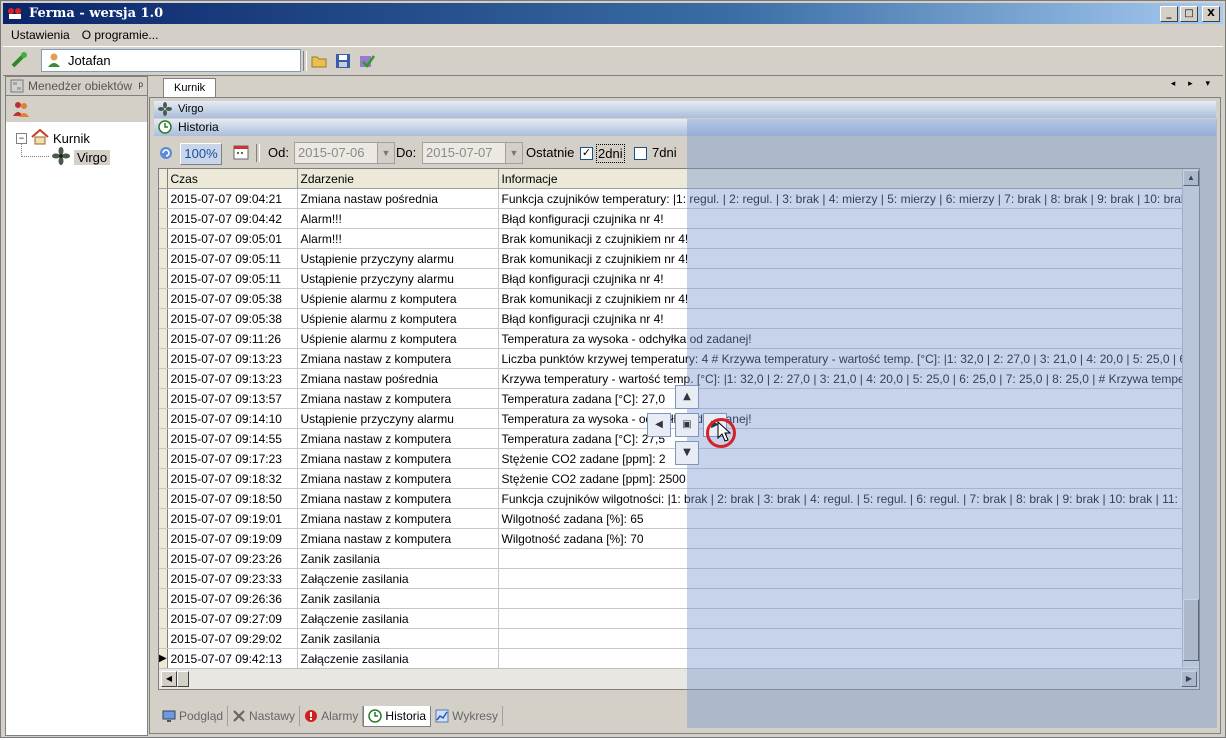  What do you see at coordinates (344, 153) in the screenshot?
I see `from-date-field: 2015-07-06 ▼` at bounding box center [344, 153].